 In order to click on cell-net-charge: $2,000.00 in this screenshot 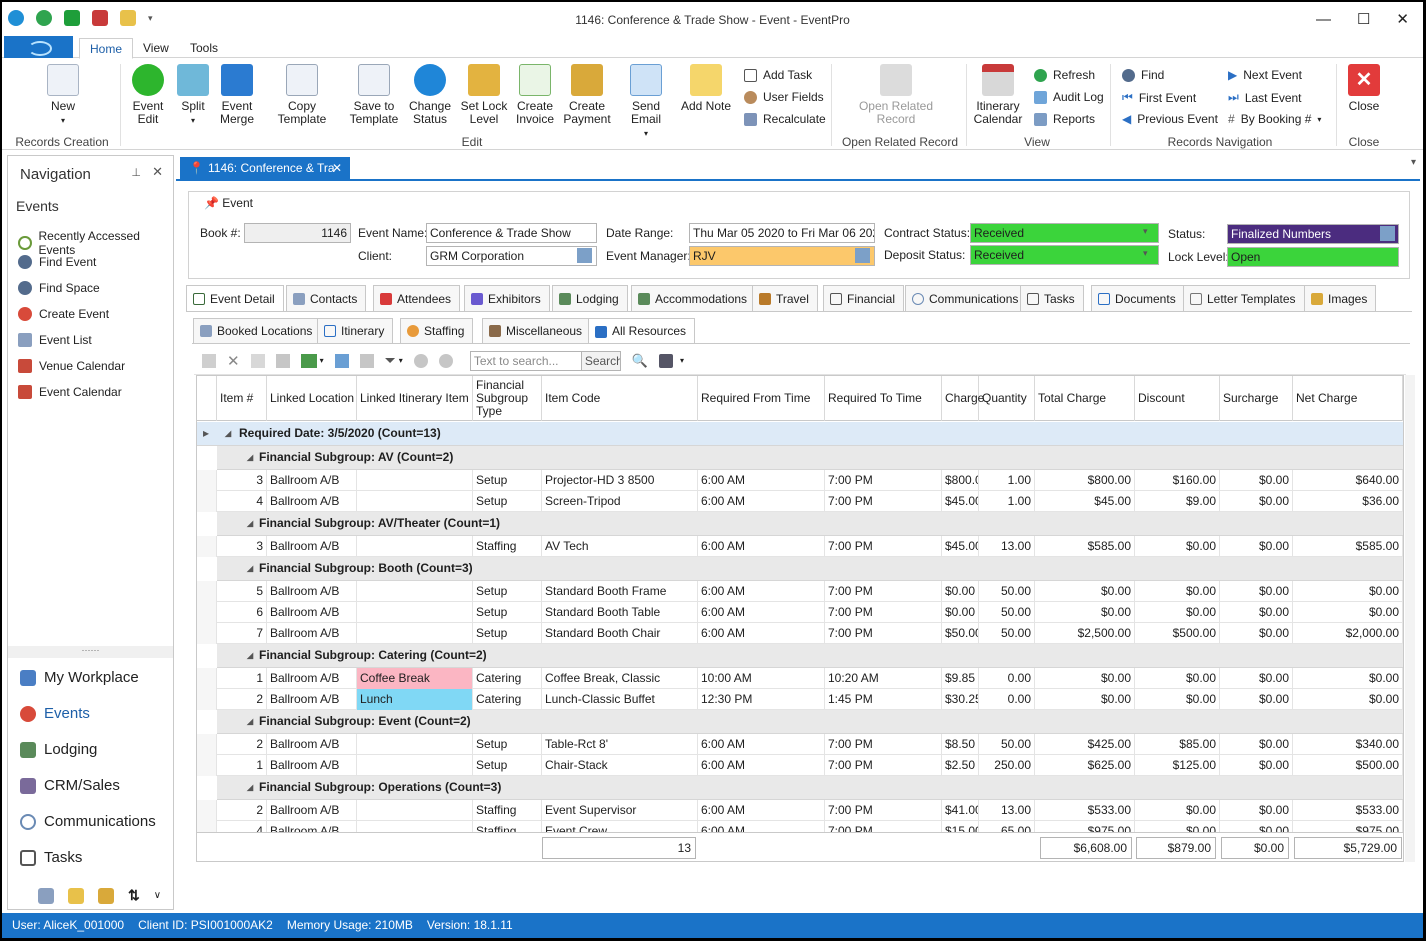, I will do `click(1348, 633)`.